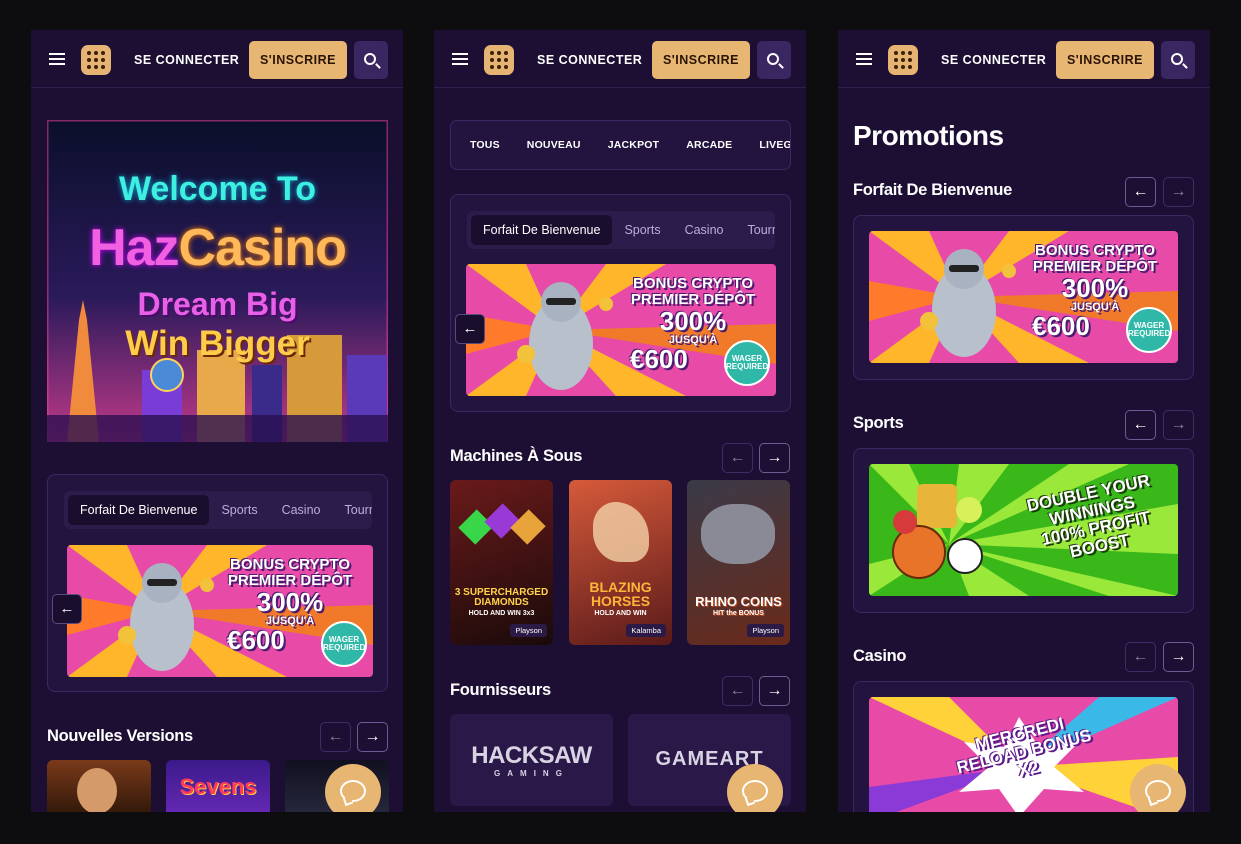  What do you see at coordinates (262, 248) in the screenshot?
I see `hero-brand-casino: Casino` at bounding box center [262, 248].